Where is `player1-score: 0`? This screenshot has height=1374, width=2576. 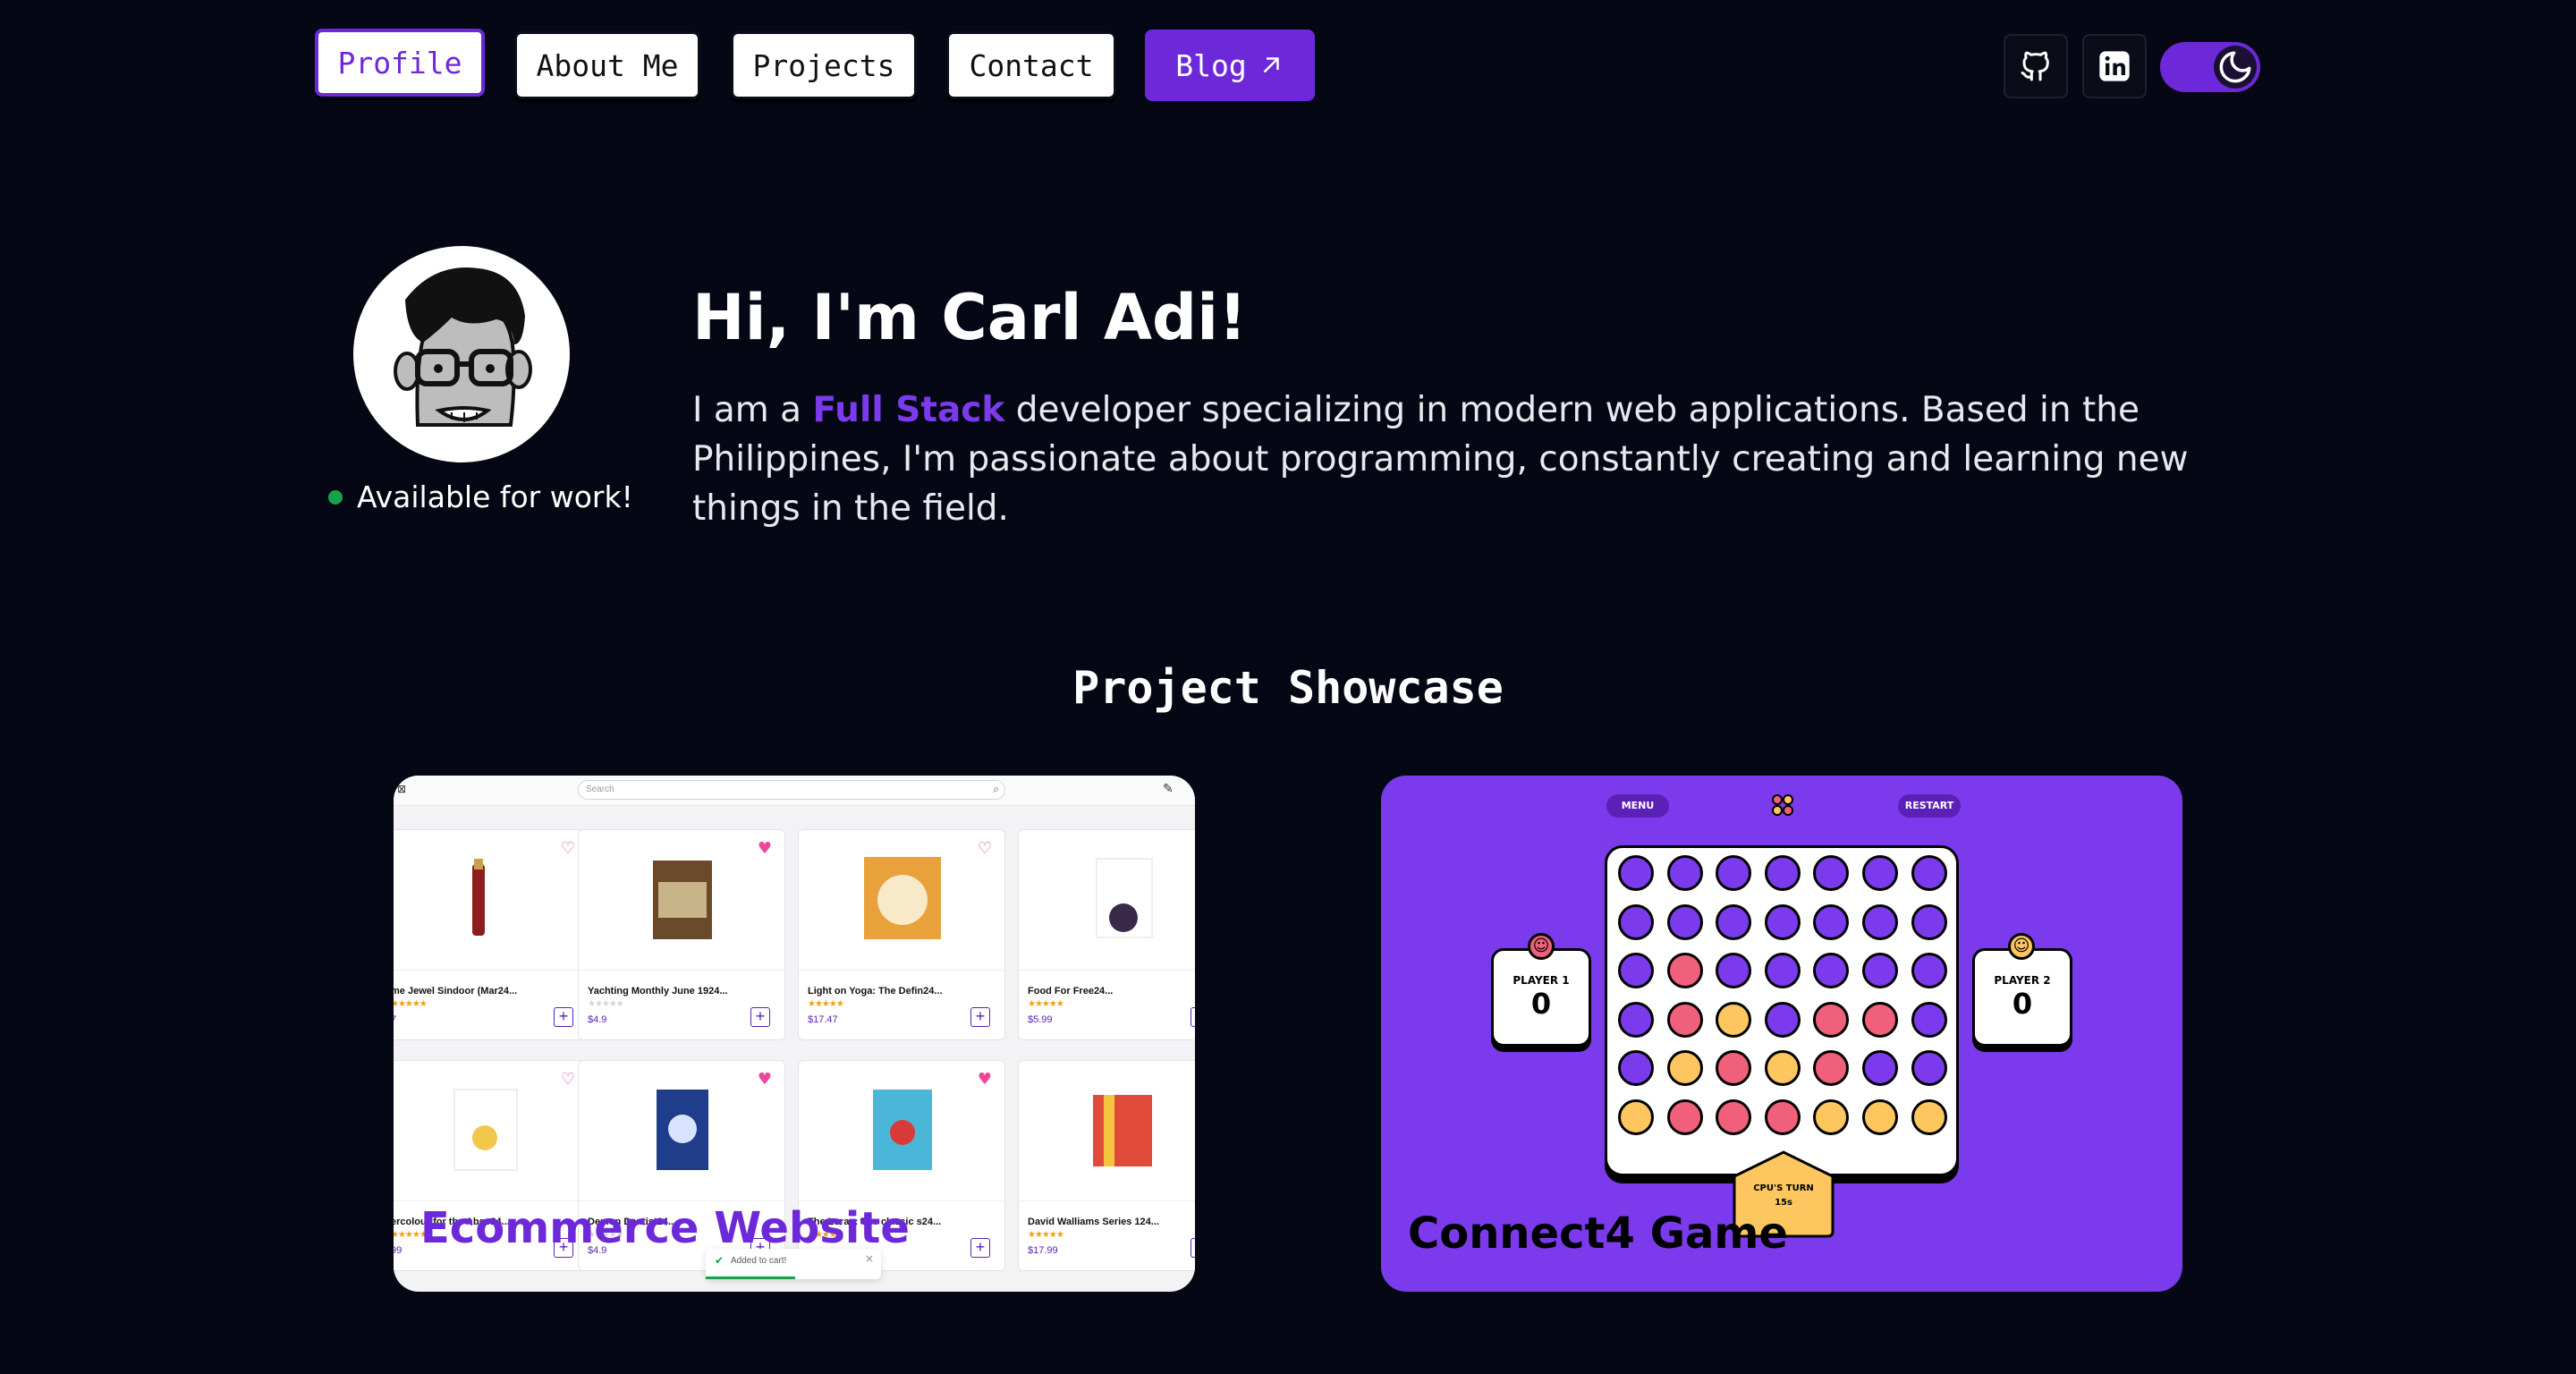 player1-score: 0 is located at coordinates (1541, 1004).